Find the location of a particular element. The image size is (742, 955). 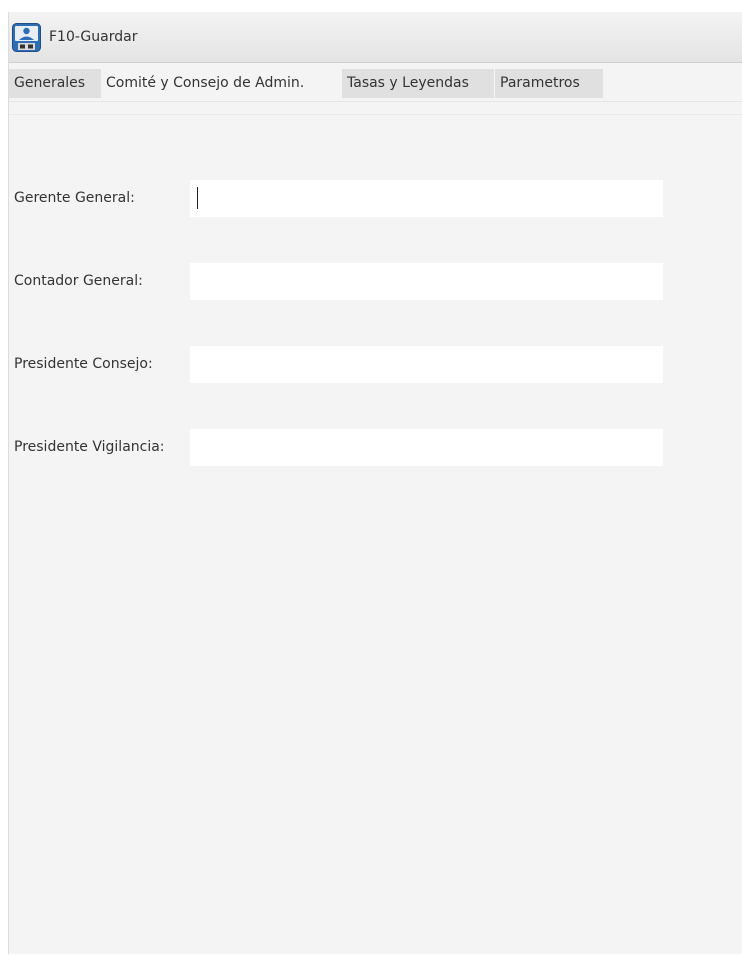

tab-tasas-leyendas: Tasas y Leyendas is located at coordinates (418, 83).